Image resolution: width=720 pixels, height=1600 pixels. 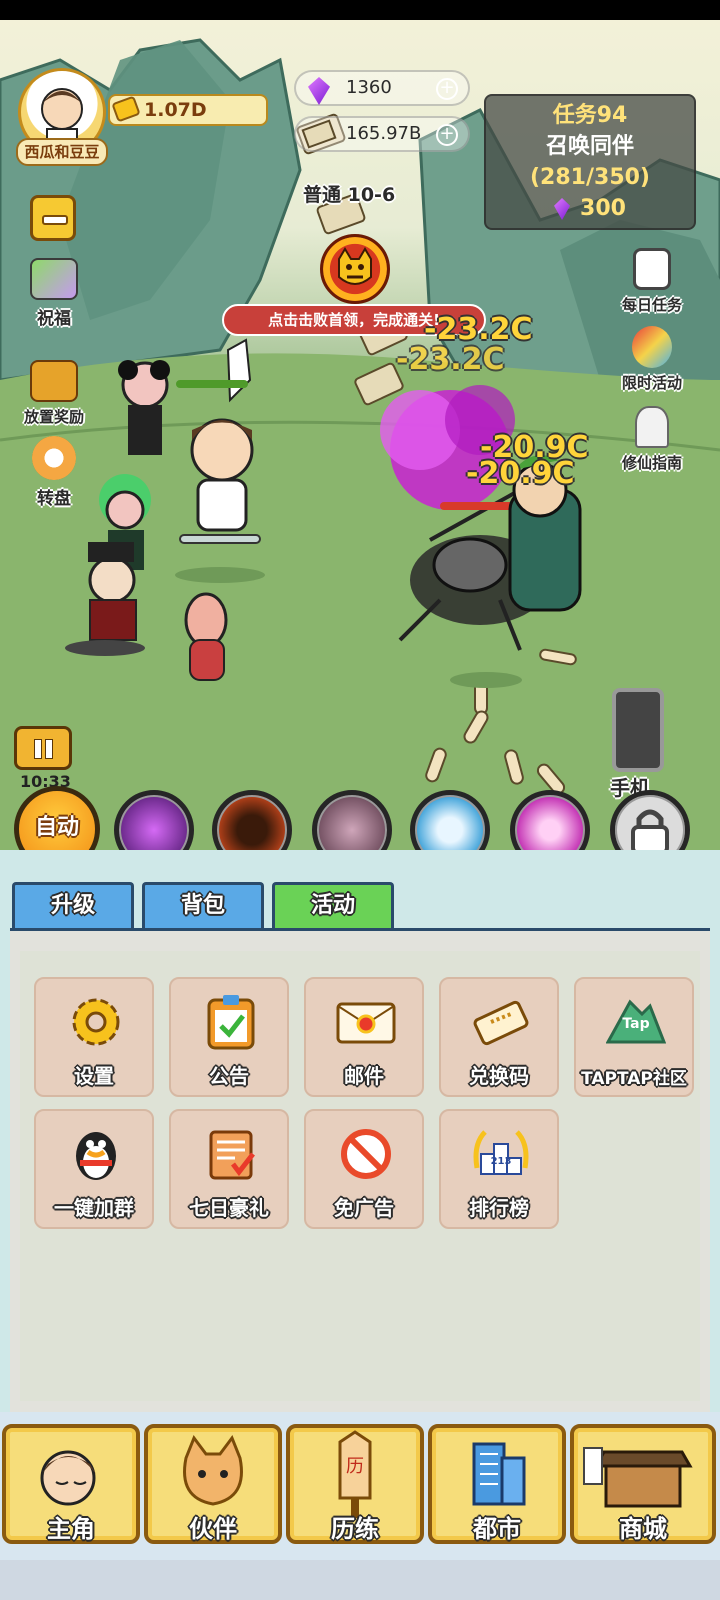 I want to click on left-menu-label: 转盘, so click(x=54, y=499).